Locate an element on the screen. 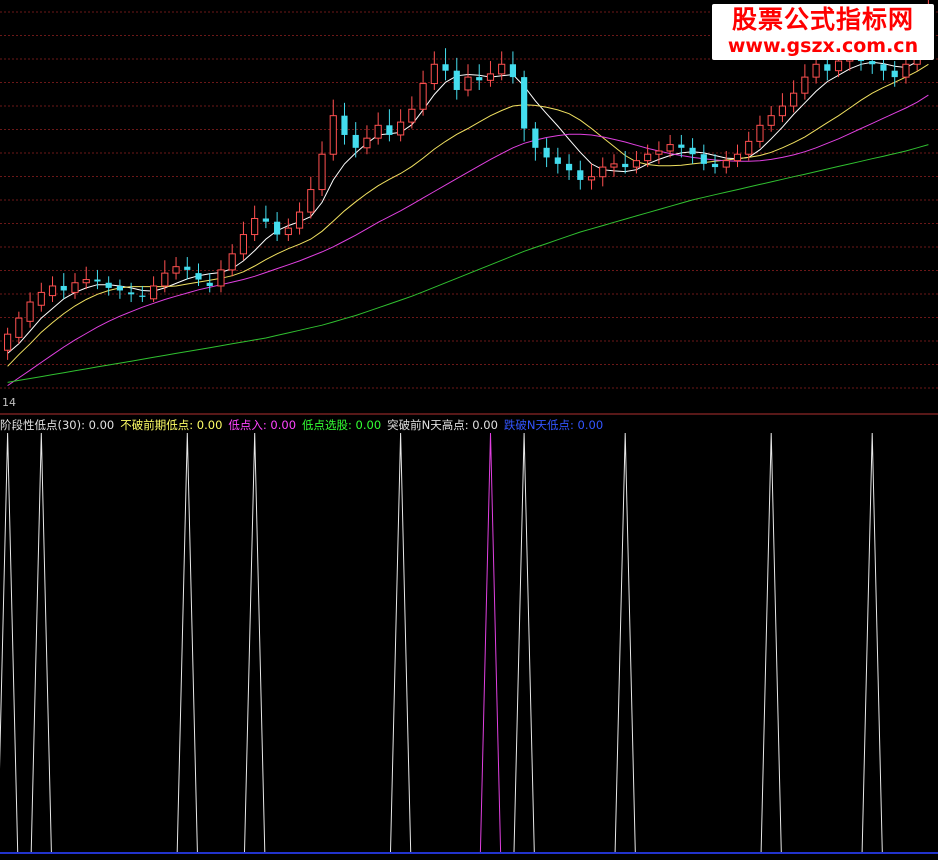  legend-item: 突破前N天高点: 0.00 is located at coordinates (442, 425).